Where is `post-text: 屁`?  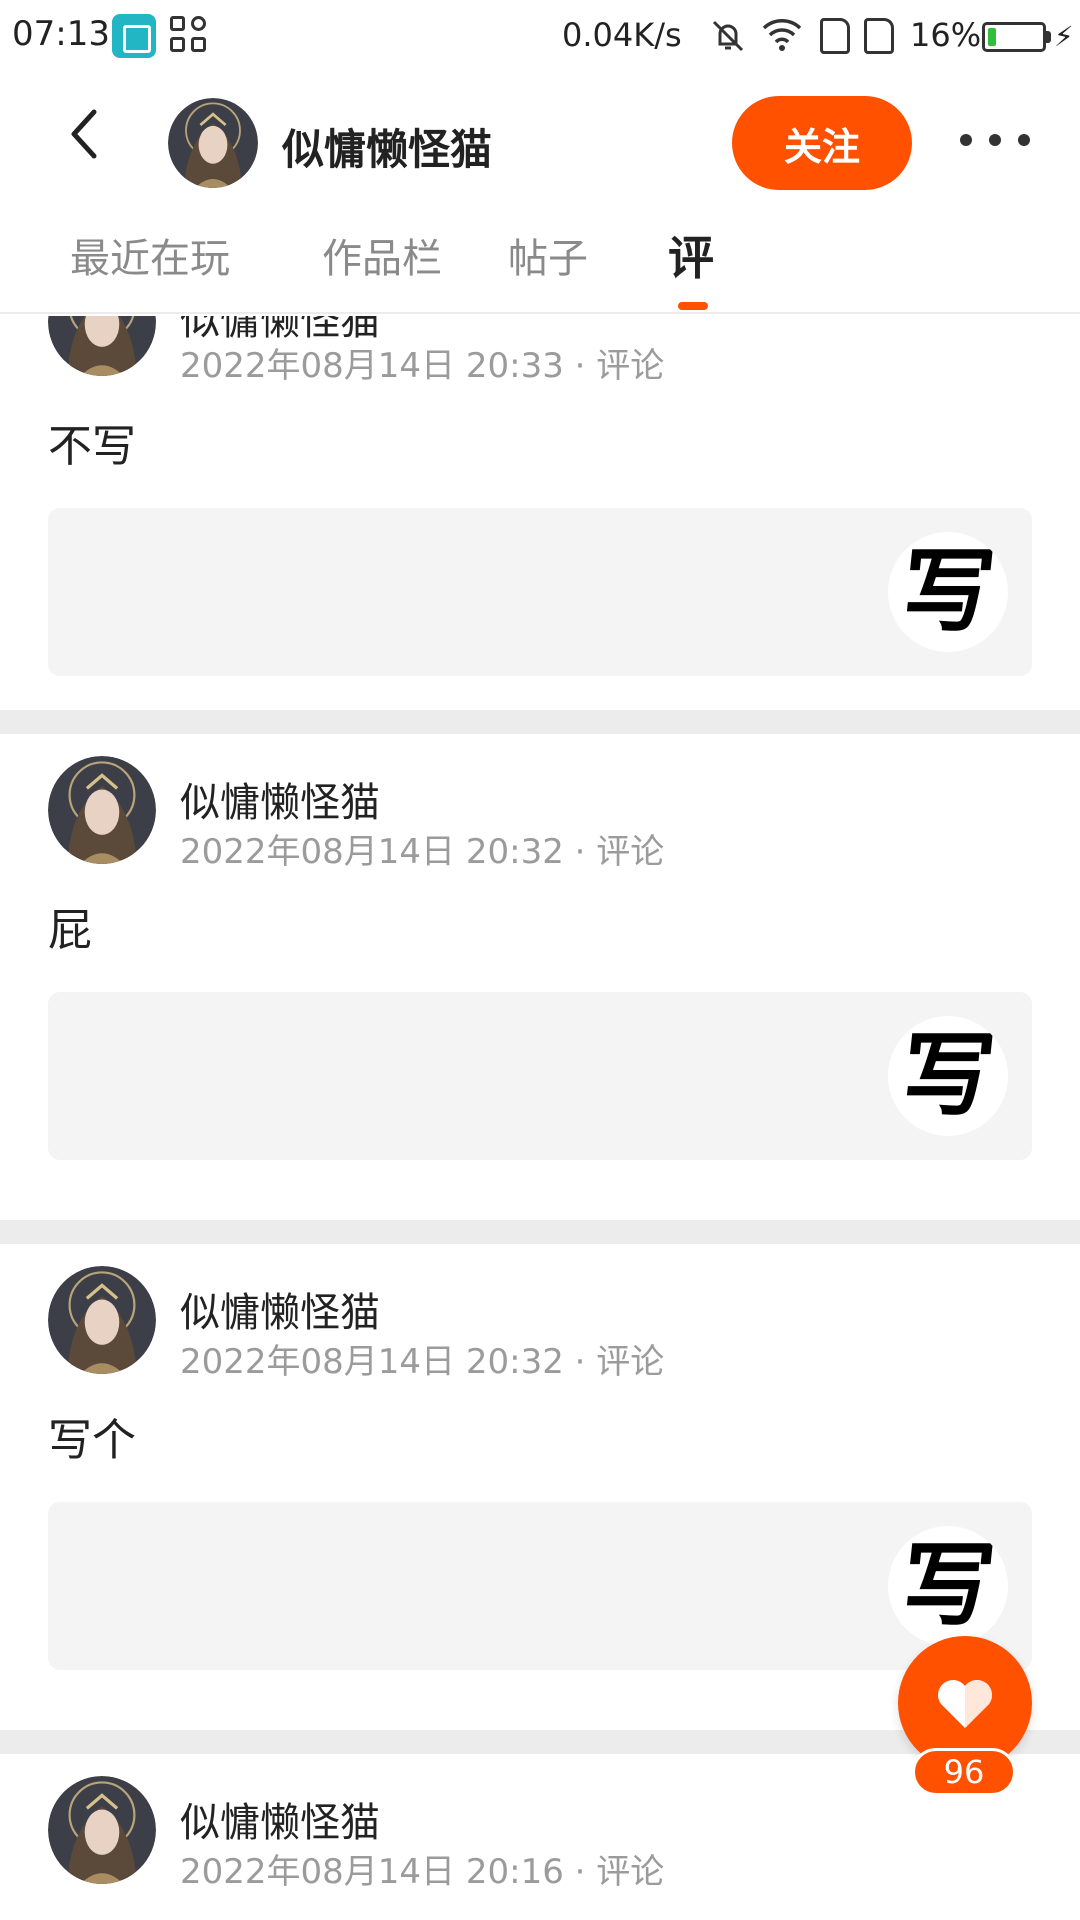
post-text: 屁 is located at coordinates (70, 930).